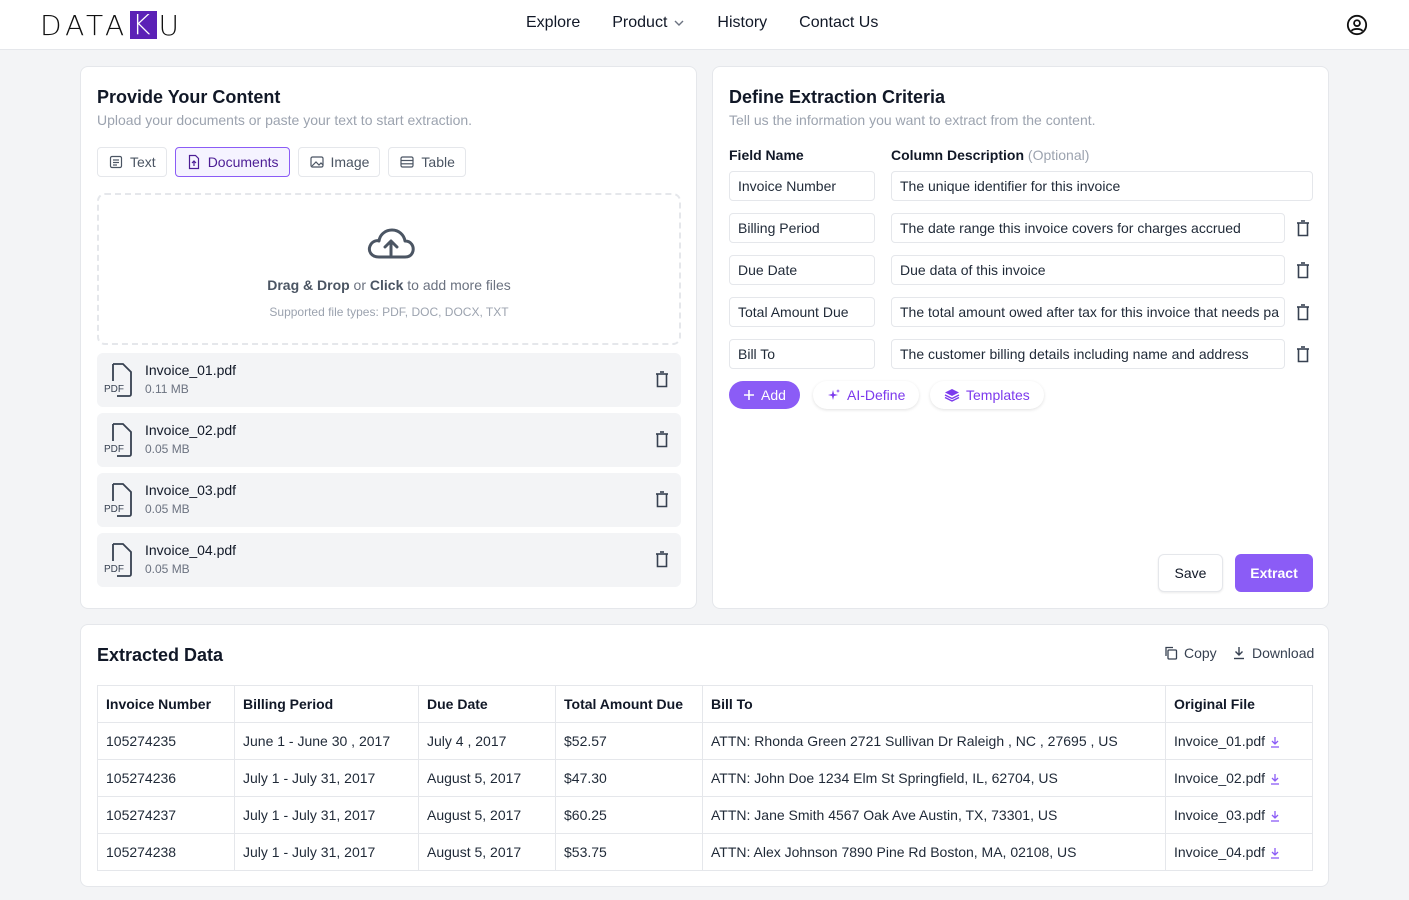 Image resolution: width=1409 pixels, height=900 pixels. I want to click on cell-original-file: Invoice_04.pdf, so click(1239, 852).